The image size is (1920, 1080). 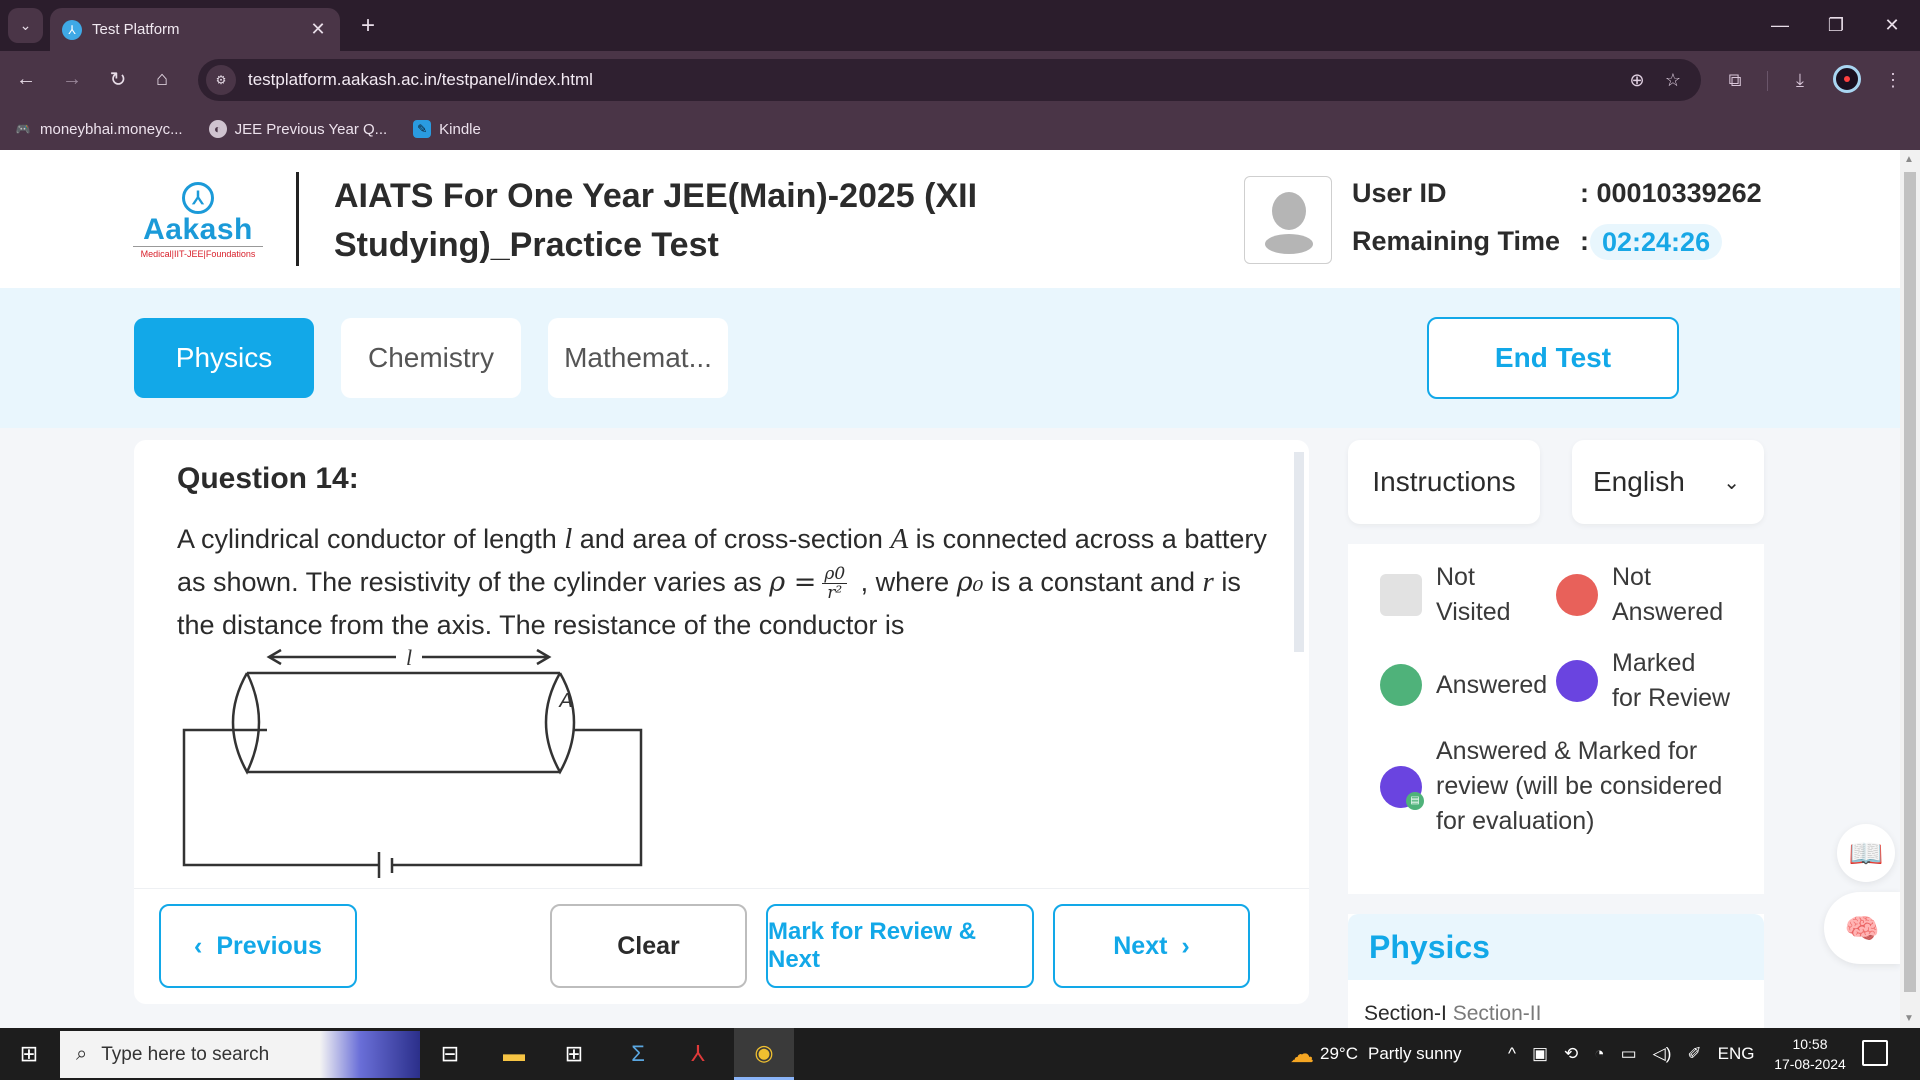 What do you see at coordinates (29, 1054) in the screenshot?
I see `start-button: ⊞` at bounding box center [29, 1054].